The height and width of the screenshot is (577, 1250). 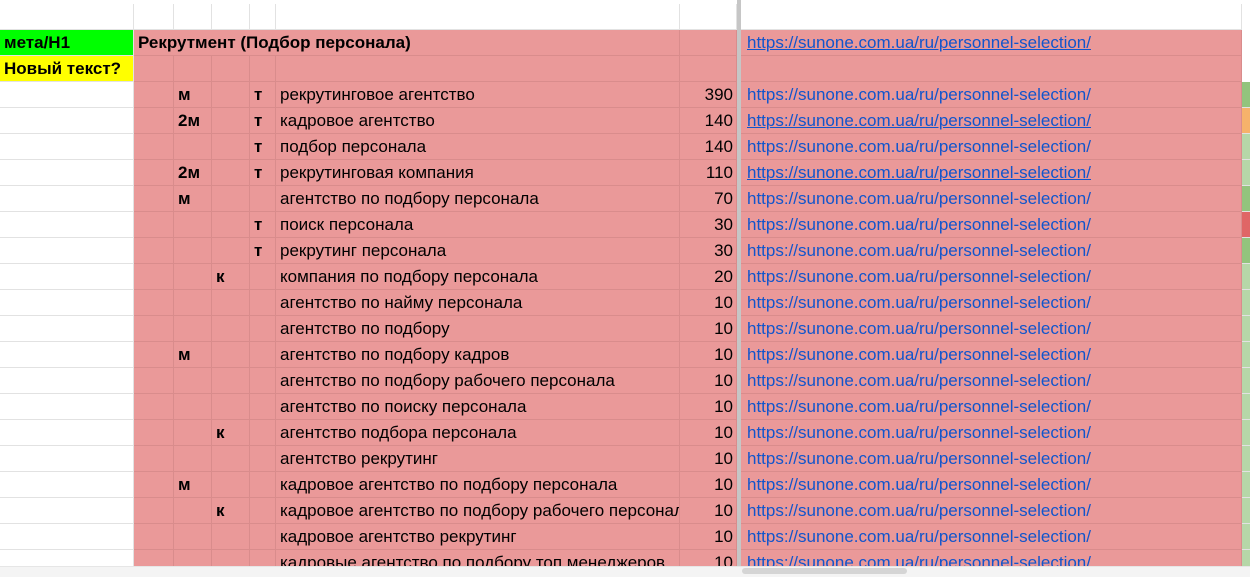 I want to click on keyword-cell: кадровое агентство, so click(x=478, y=121).